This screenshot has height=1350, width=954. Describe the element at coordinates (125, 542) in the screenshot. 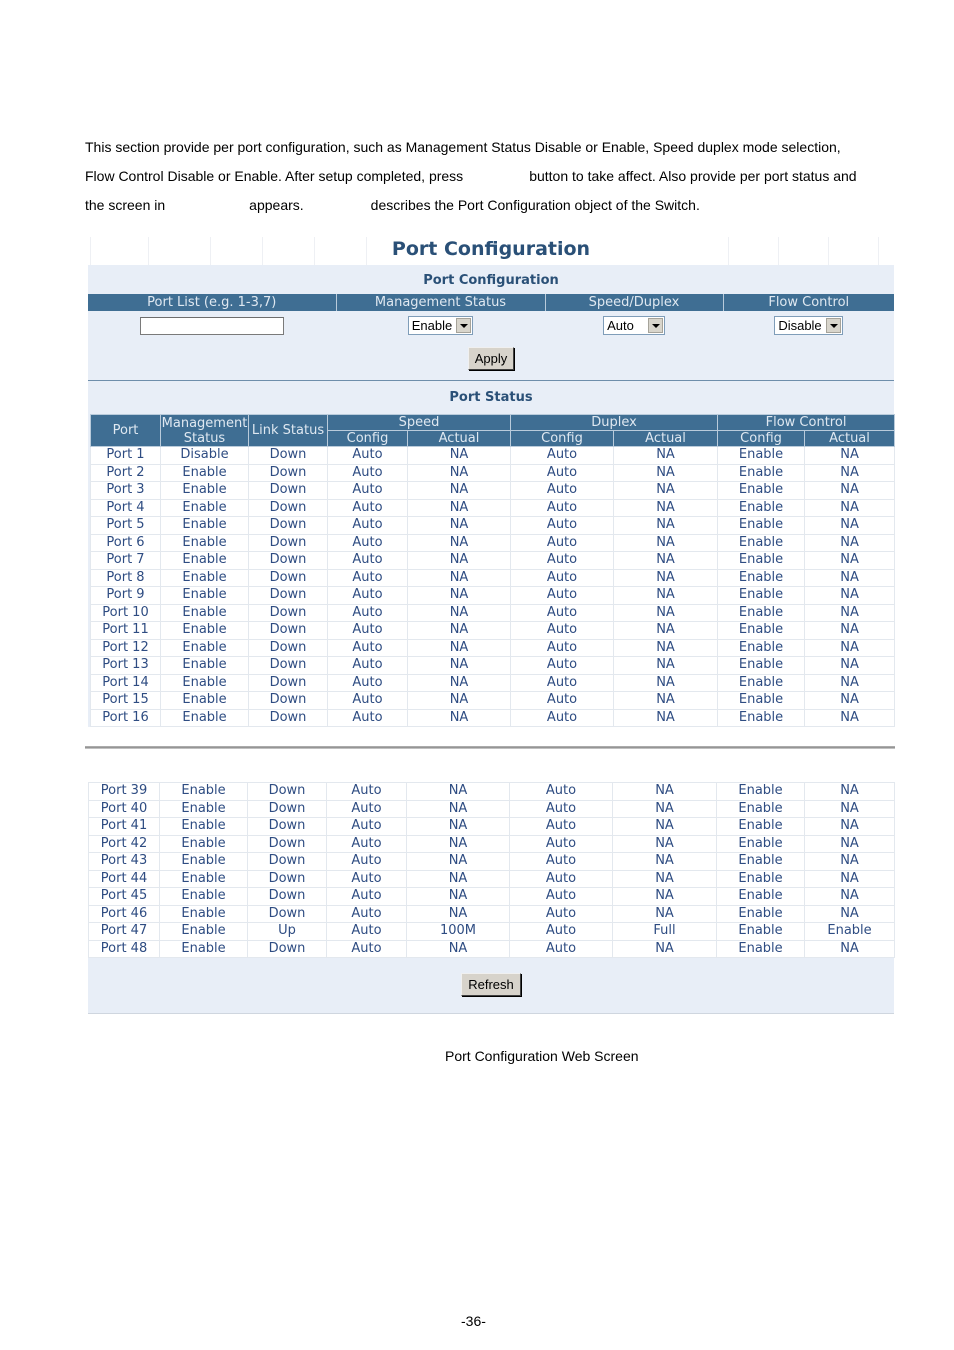

I see `cell-port: Port 6` at that location.